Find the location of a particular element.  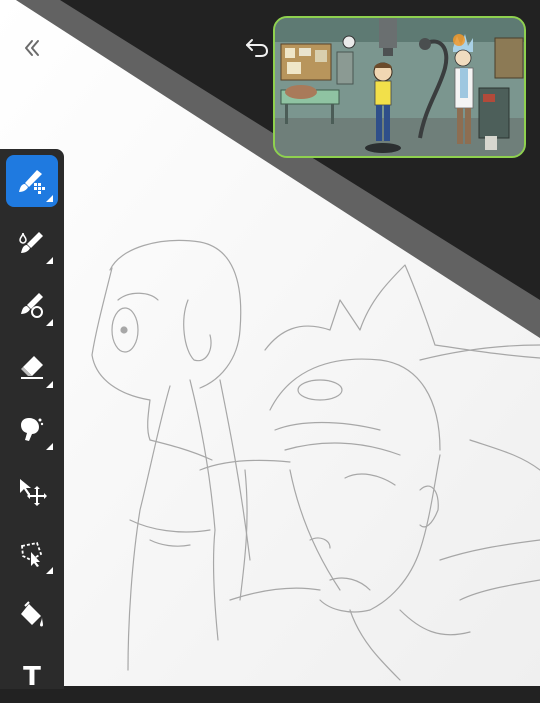

reference-image-thumbnail is located at coordinates (399, 87).